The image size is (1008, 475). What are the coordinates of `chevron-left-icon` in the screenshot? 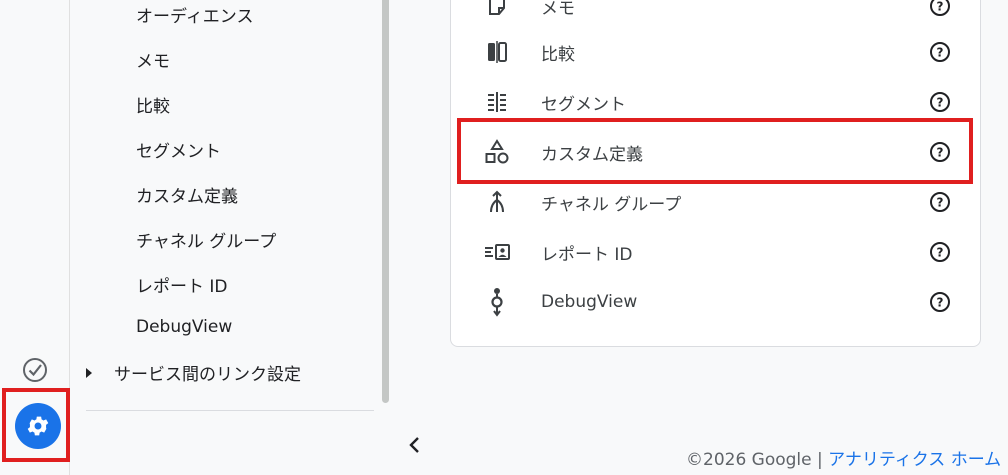 It's located at (414, 445).